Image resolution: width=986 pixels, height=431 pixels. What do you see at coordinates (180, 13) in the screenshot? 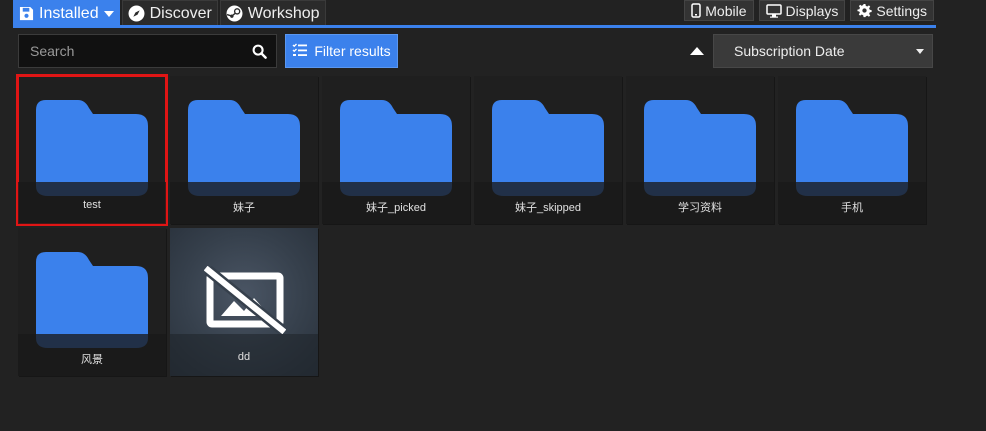
I see `tab-label: Discover` at bounding box center [180, 13].